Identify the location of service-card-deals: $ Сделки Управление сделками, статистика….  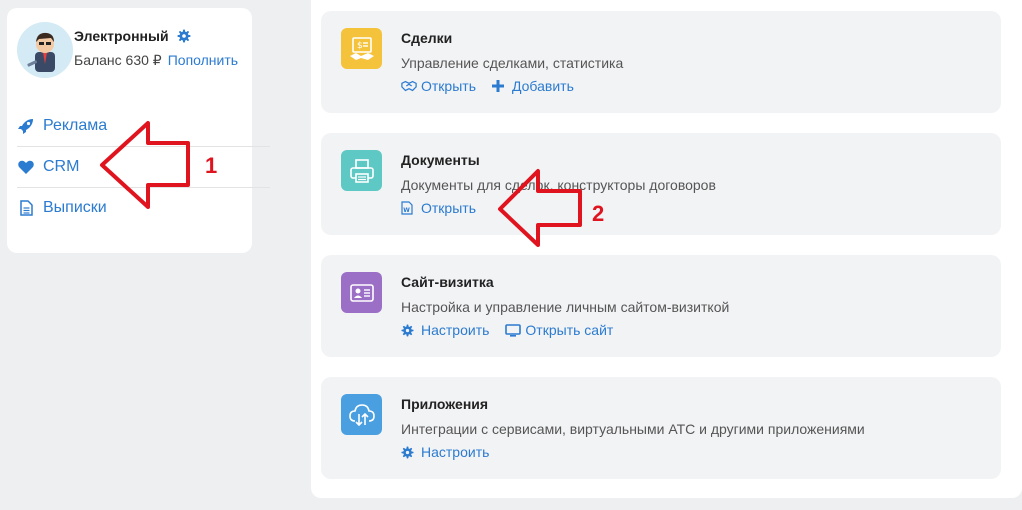
(661, 62).